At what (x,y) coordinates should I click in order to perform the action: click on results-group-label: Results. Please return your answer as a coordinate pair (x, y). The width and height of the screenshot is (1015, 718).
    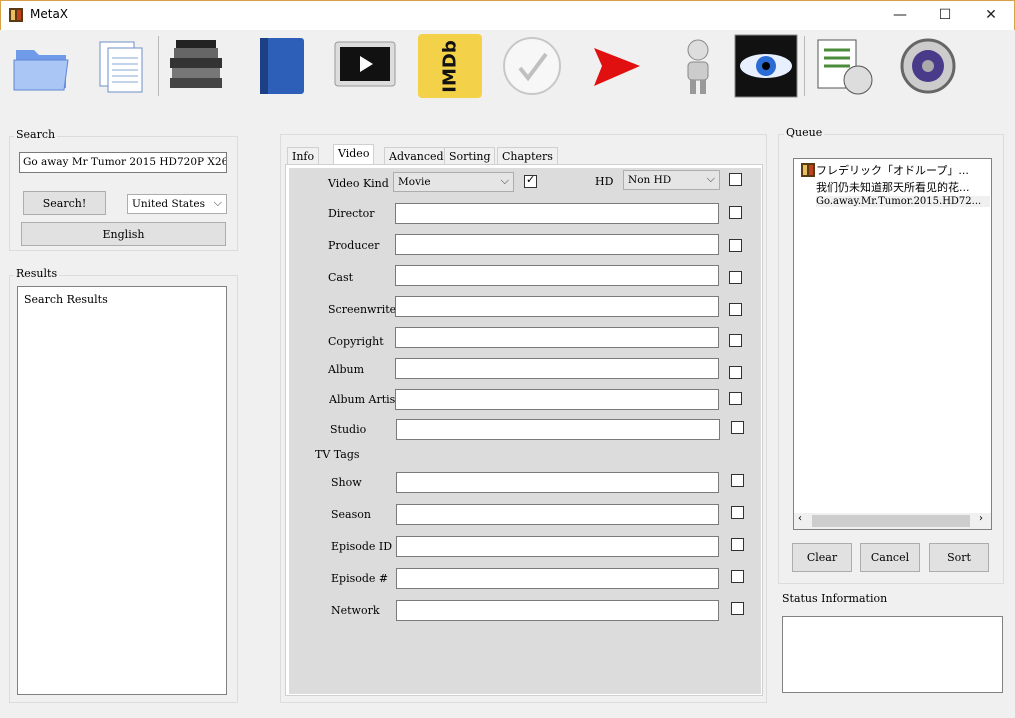
    Looking at the image, I should click on (37, 273).